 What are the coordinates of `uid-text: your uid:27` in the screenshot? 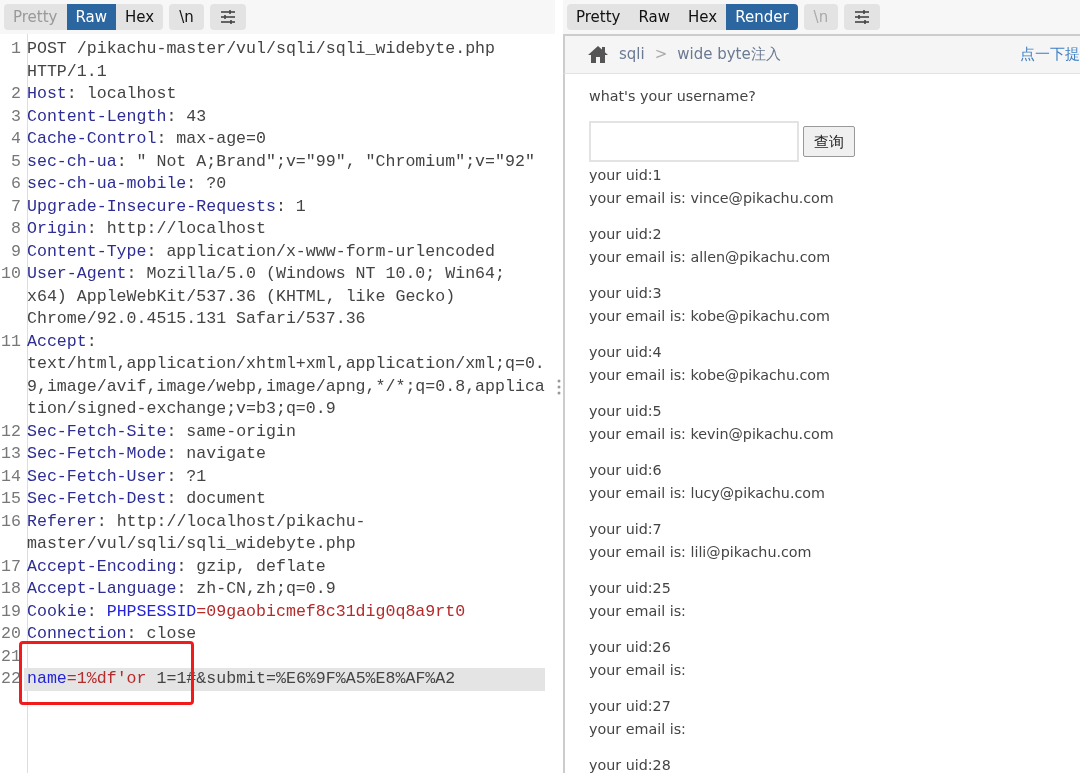 It's located at (630, 707).